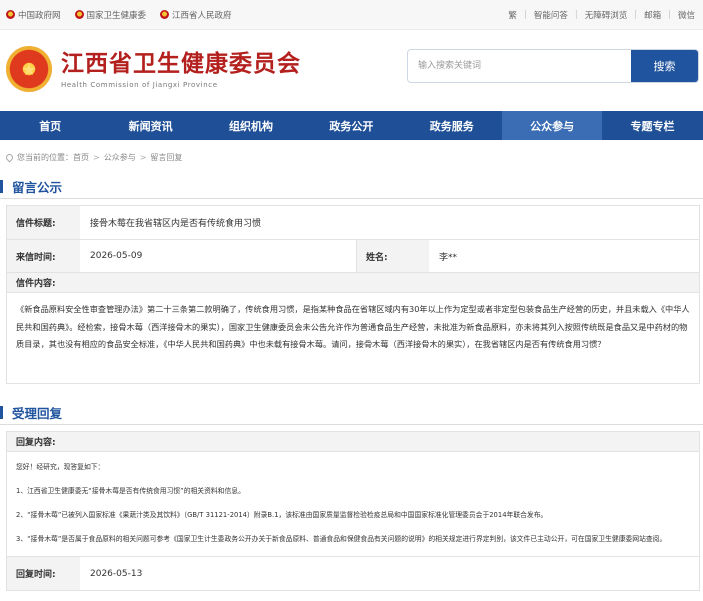  I want to click on subject-label: 信件标题:, so click(43, 222).